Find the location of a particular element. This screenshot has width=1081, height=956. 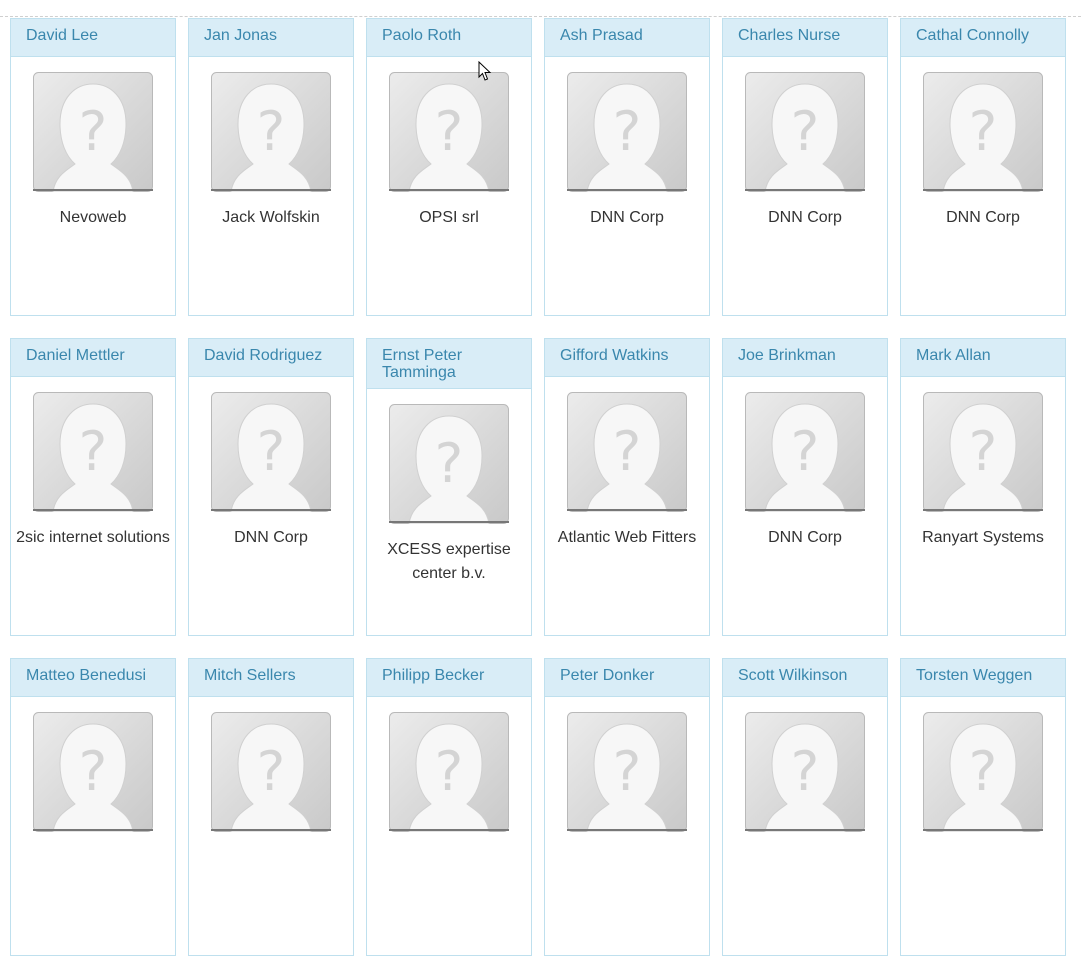

member-card: Jan Jonas? Jack Wolfskin is located at coordinates (271, 167).